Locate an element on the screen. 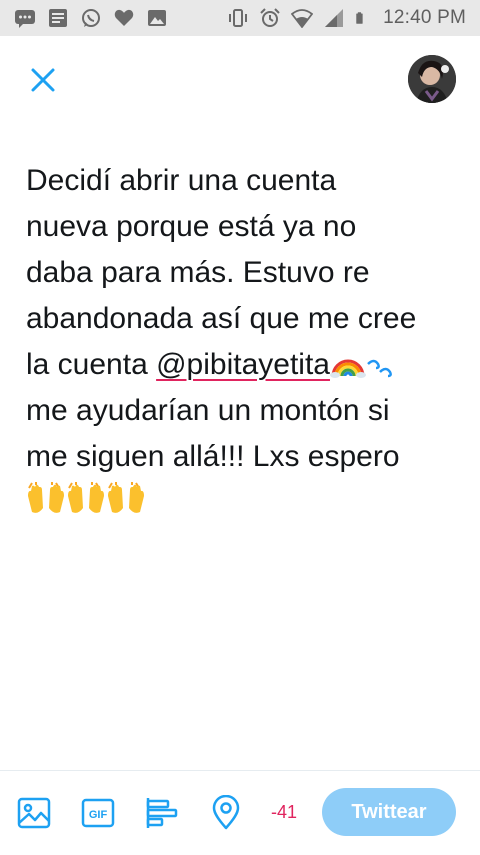  gif-label: GIF is located at coordinates (98, 815).